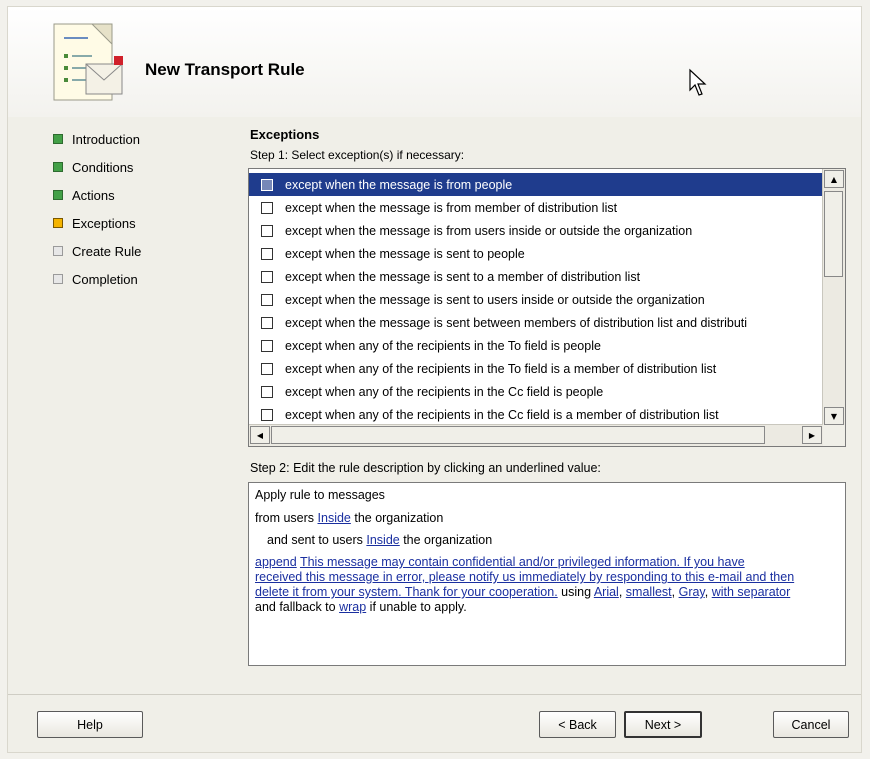  Describe the element at coordinates (606, 592) in the screenshot. I see `font-link: Arial` at that location.